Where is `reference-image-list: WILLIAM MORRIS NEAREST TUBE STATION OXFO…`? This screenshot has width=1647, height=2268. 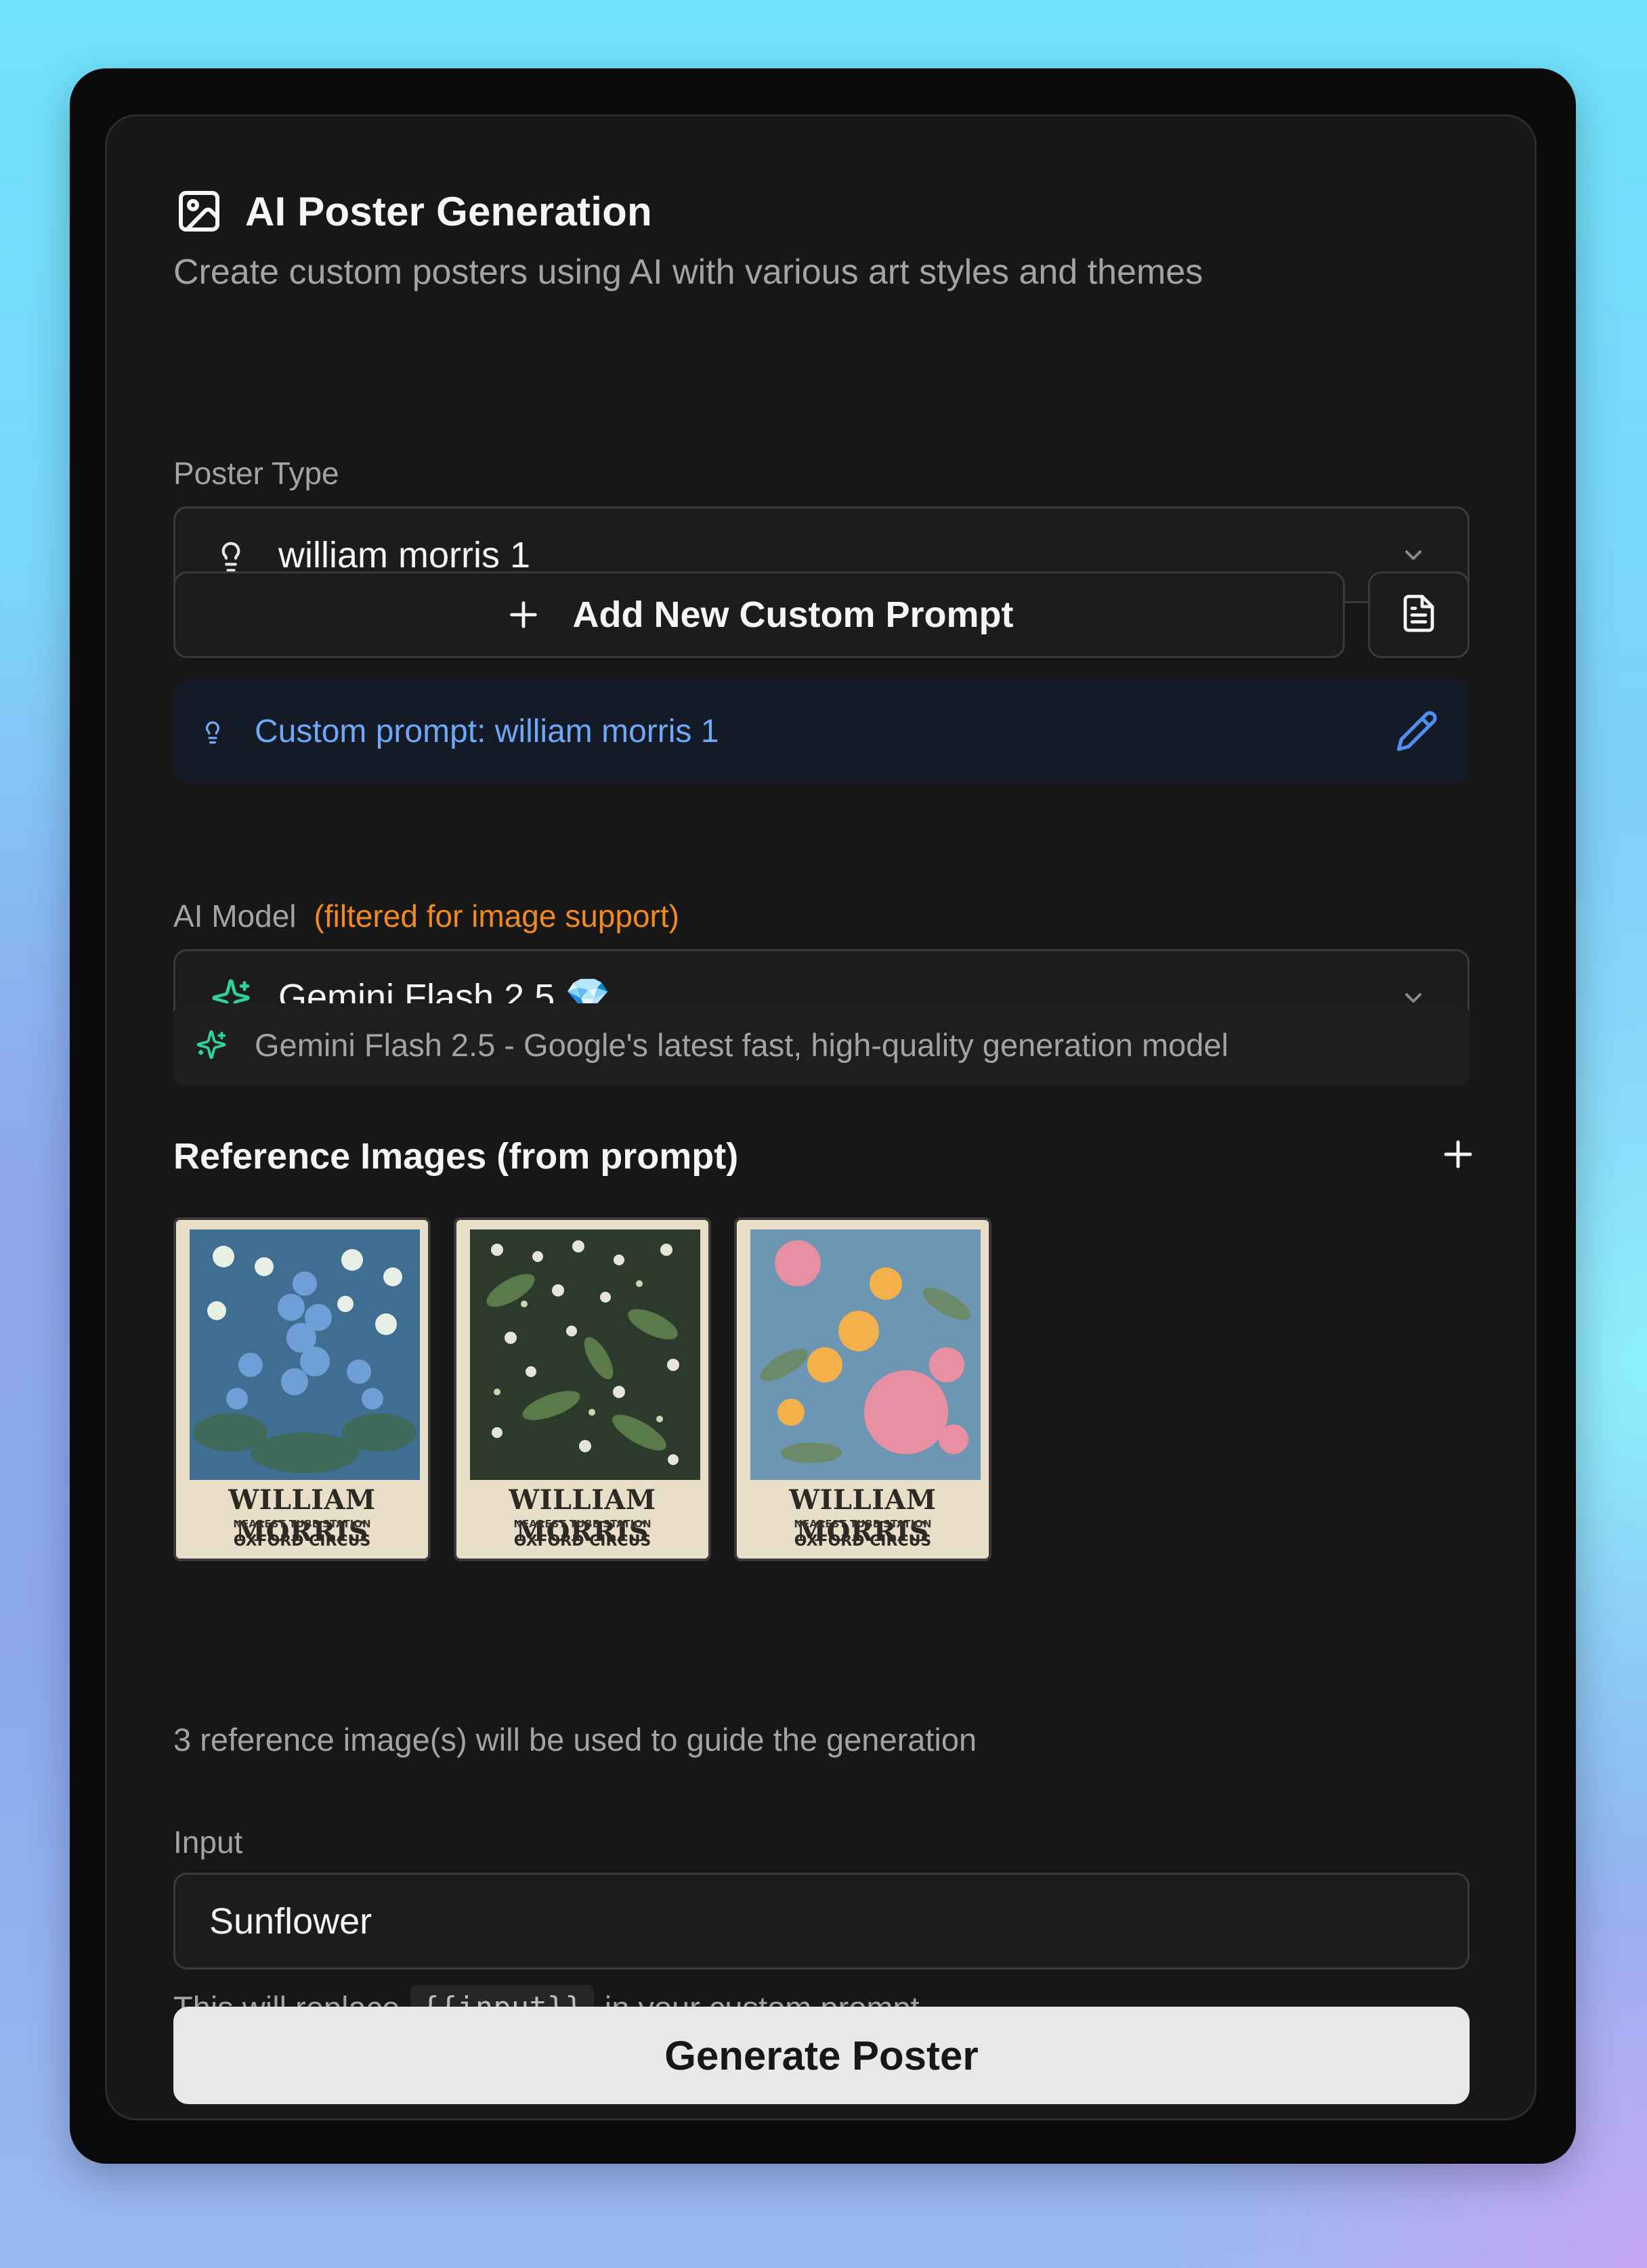
reference-image-list: WILLIAM MORRIS NEAREST TUBE STATION OXFO… is located at coordinates (593, 1389).